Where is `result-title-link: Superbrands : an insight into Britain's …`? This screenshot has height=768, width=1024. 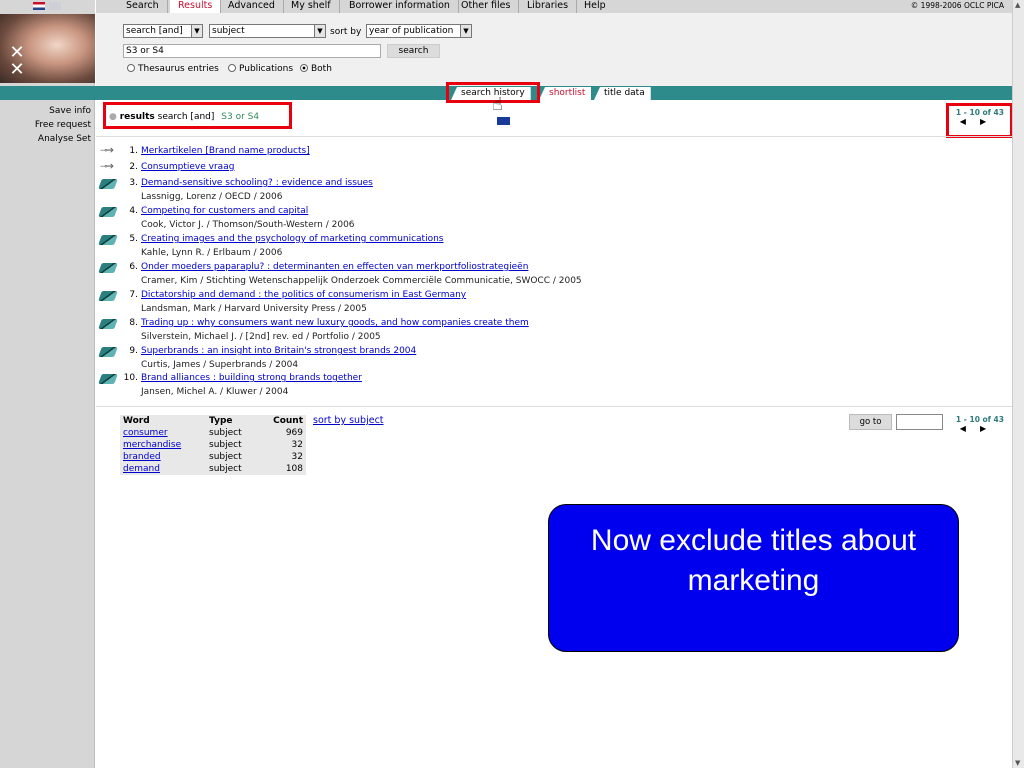 result-title-link: Superbrands : an insight into Britain's … is located at coordinates (278, 351).